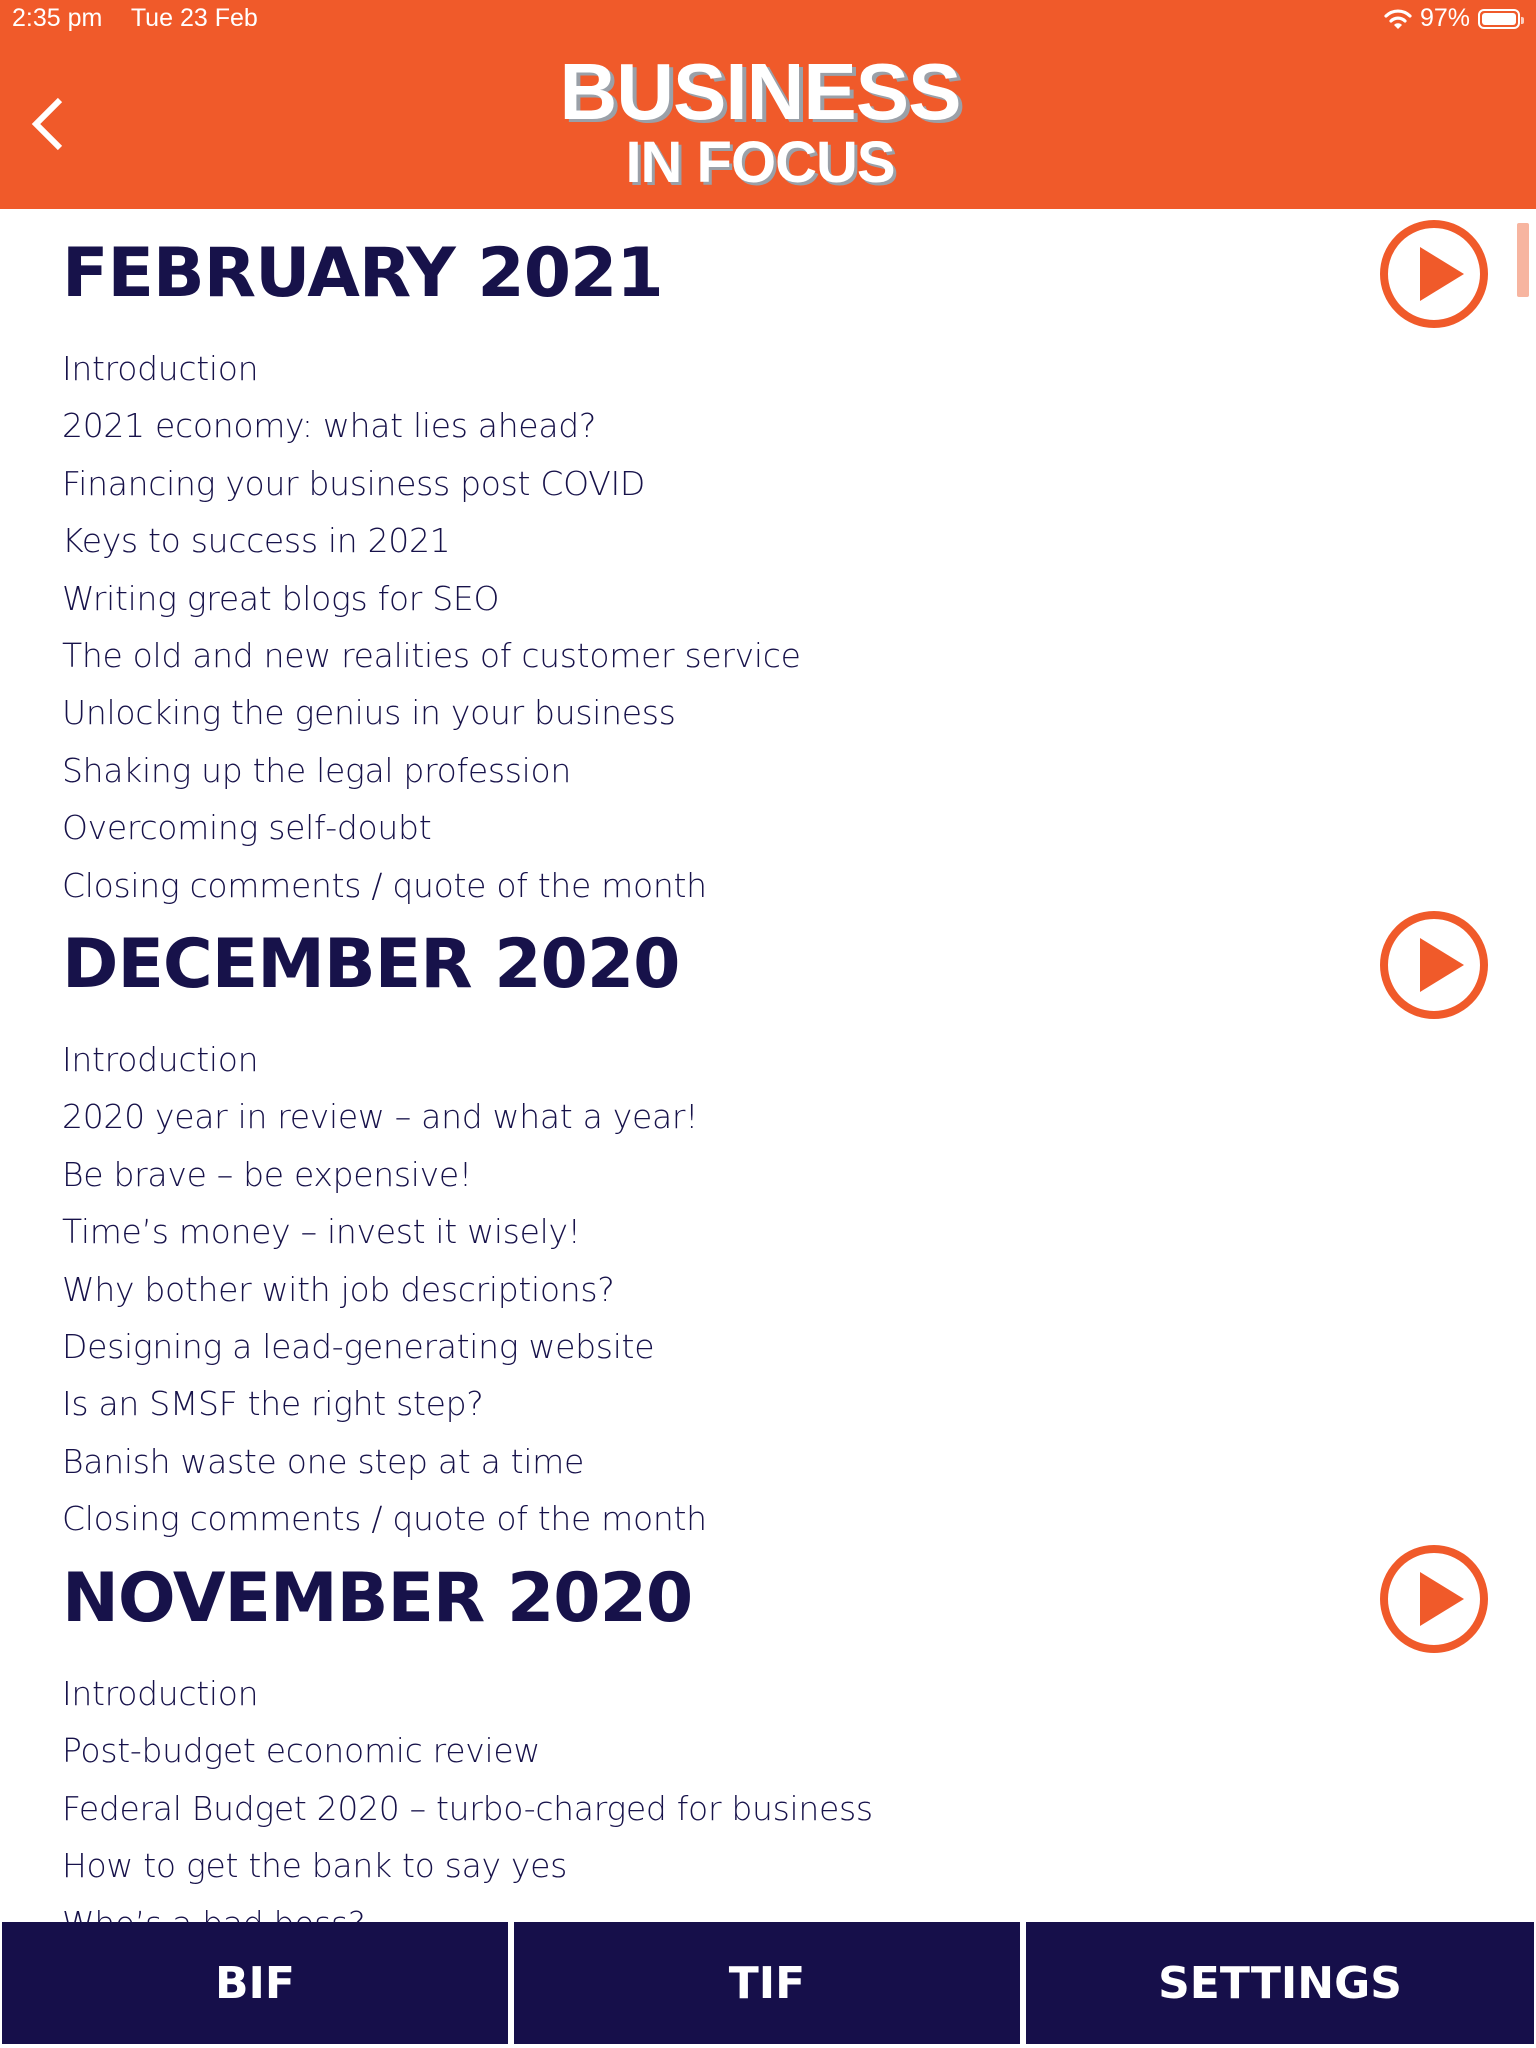  What do you see at coordinates (384, 1403) in the screenshot?
I see `article-link: Is an SMSF the right step?` at bounding box center [384, 1403].